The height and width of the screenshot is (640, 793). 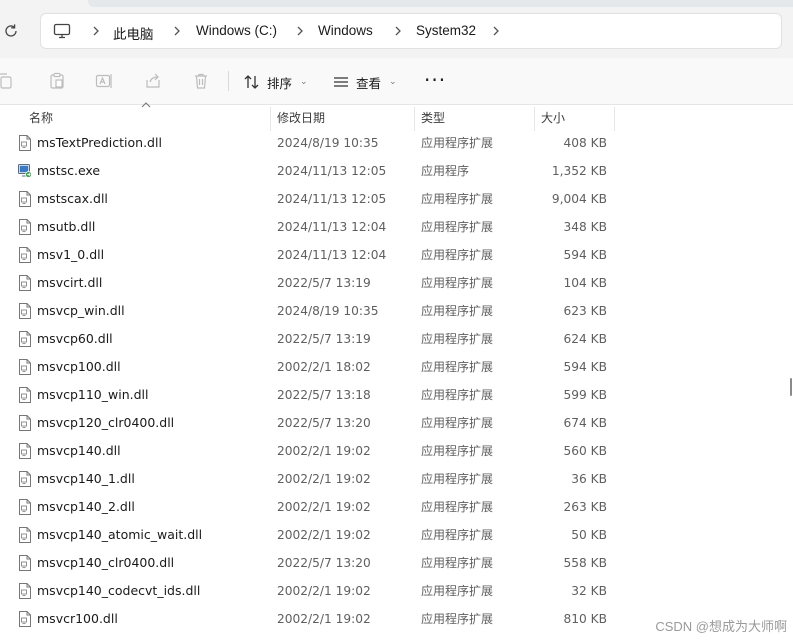 What do you see at coordinates (79, 451) in the screenshot?
I see `file-name: msvcp140.dll` at bounding box center [79, 451].